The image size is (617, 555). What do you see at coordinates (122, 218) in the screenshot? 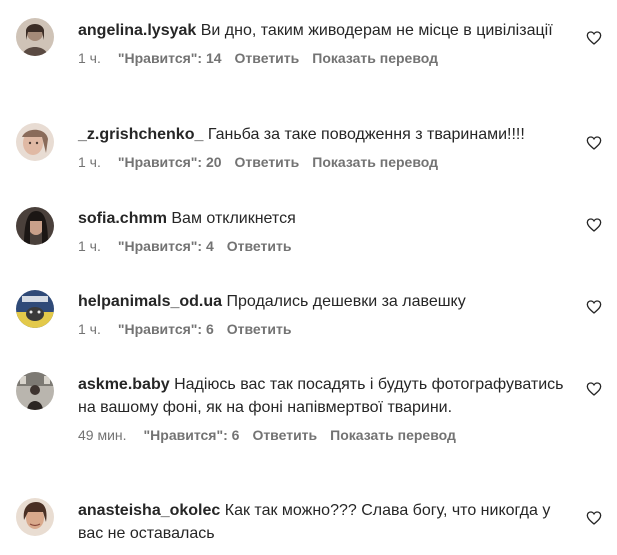
I see `comment-username: sofia.chmm` at bounding box center [122, 218].